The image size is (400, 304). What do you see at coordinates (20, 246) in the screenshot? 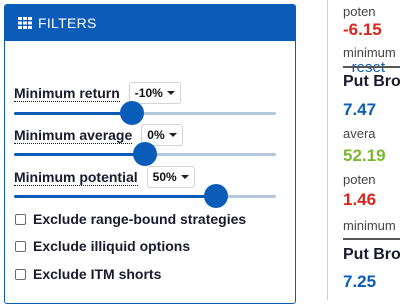
I see `exclude-illiquid-checkbox` at bounding box center [20, 246].